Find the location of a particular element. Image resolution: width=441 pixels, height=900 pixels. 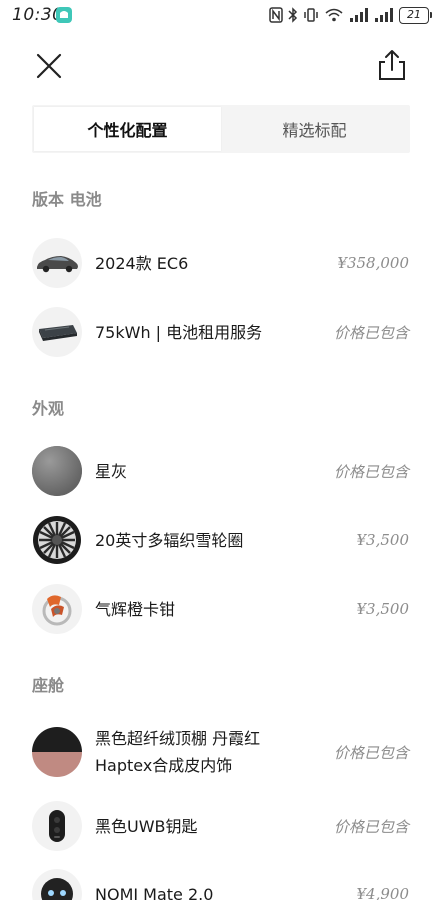

caliper-thumbnail is located at coordinates (57, 609).